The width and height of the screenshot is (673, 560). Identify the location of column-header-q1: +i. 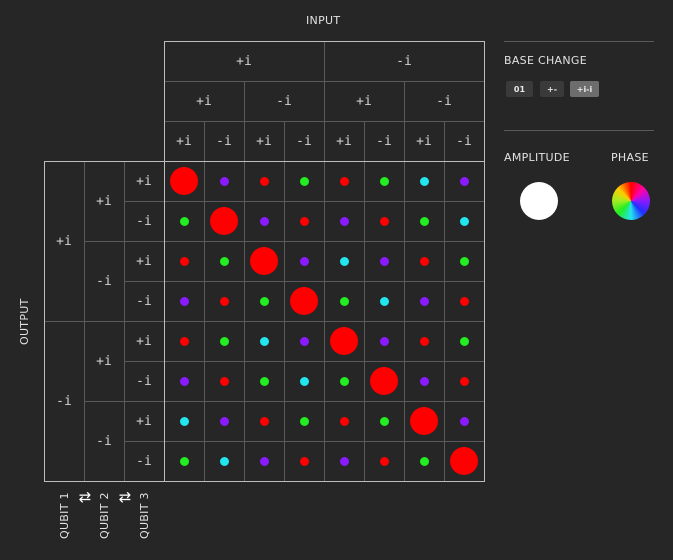
(244, 61).